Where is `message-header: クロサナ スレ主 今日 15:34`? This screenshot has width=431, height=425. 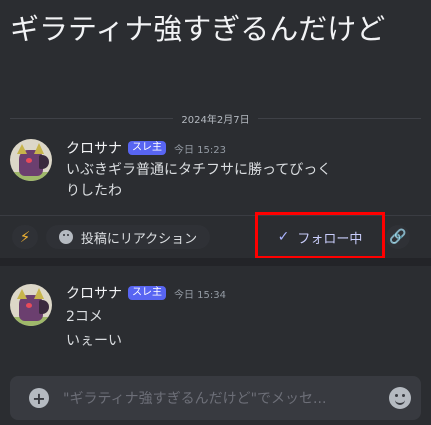
message-header: クロサナ スレ主 今日 15:34 is located at coordinates (146, 293).